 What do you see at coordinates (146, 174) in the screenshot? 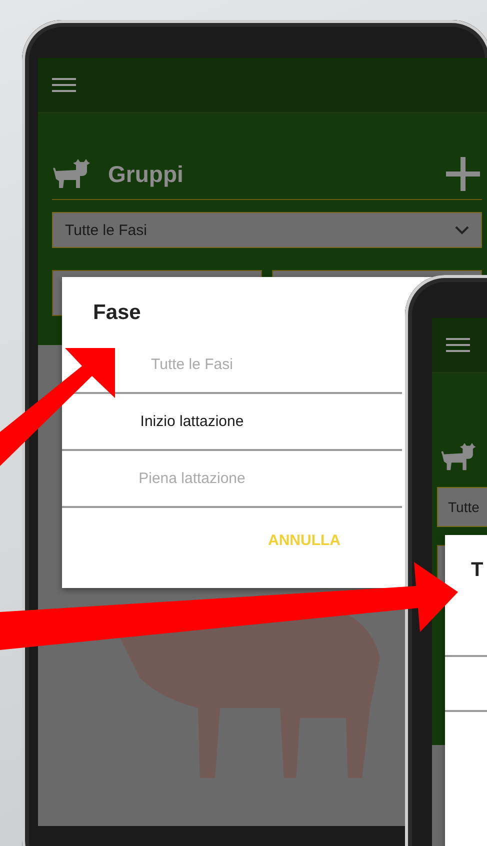
I see `page-title: Gruppi` at bounding box center [146, 174].